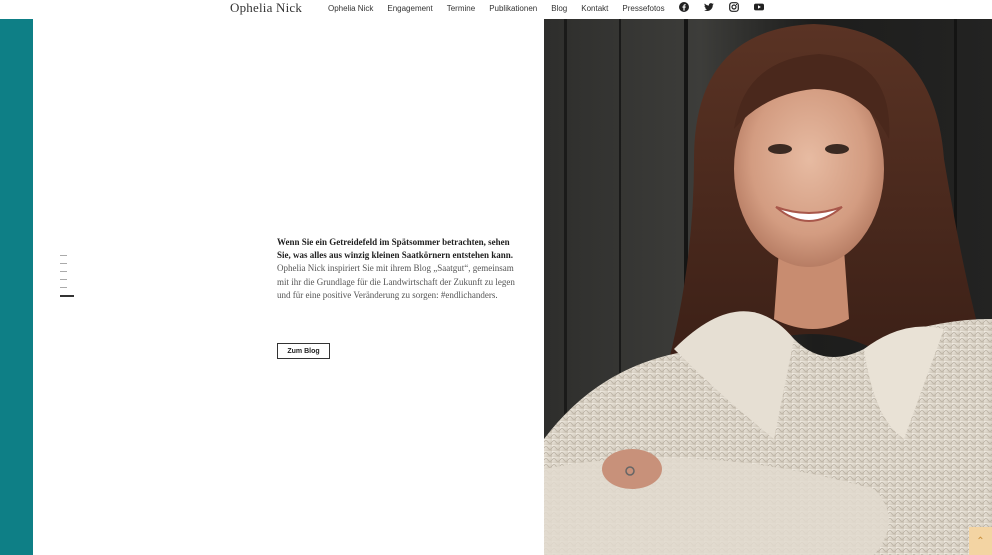 The height and width of the screenshot is (555, 992). What do you see at coordinates (350, 8) in the screenshot?
I see `nav-item-ophelia-nick: Ophelia Nick` at bounding box center [350, 8].